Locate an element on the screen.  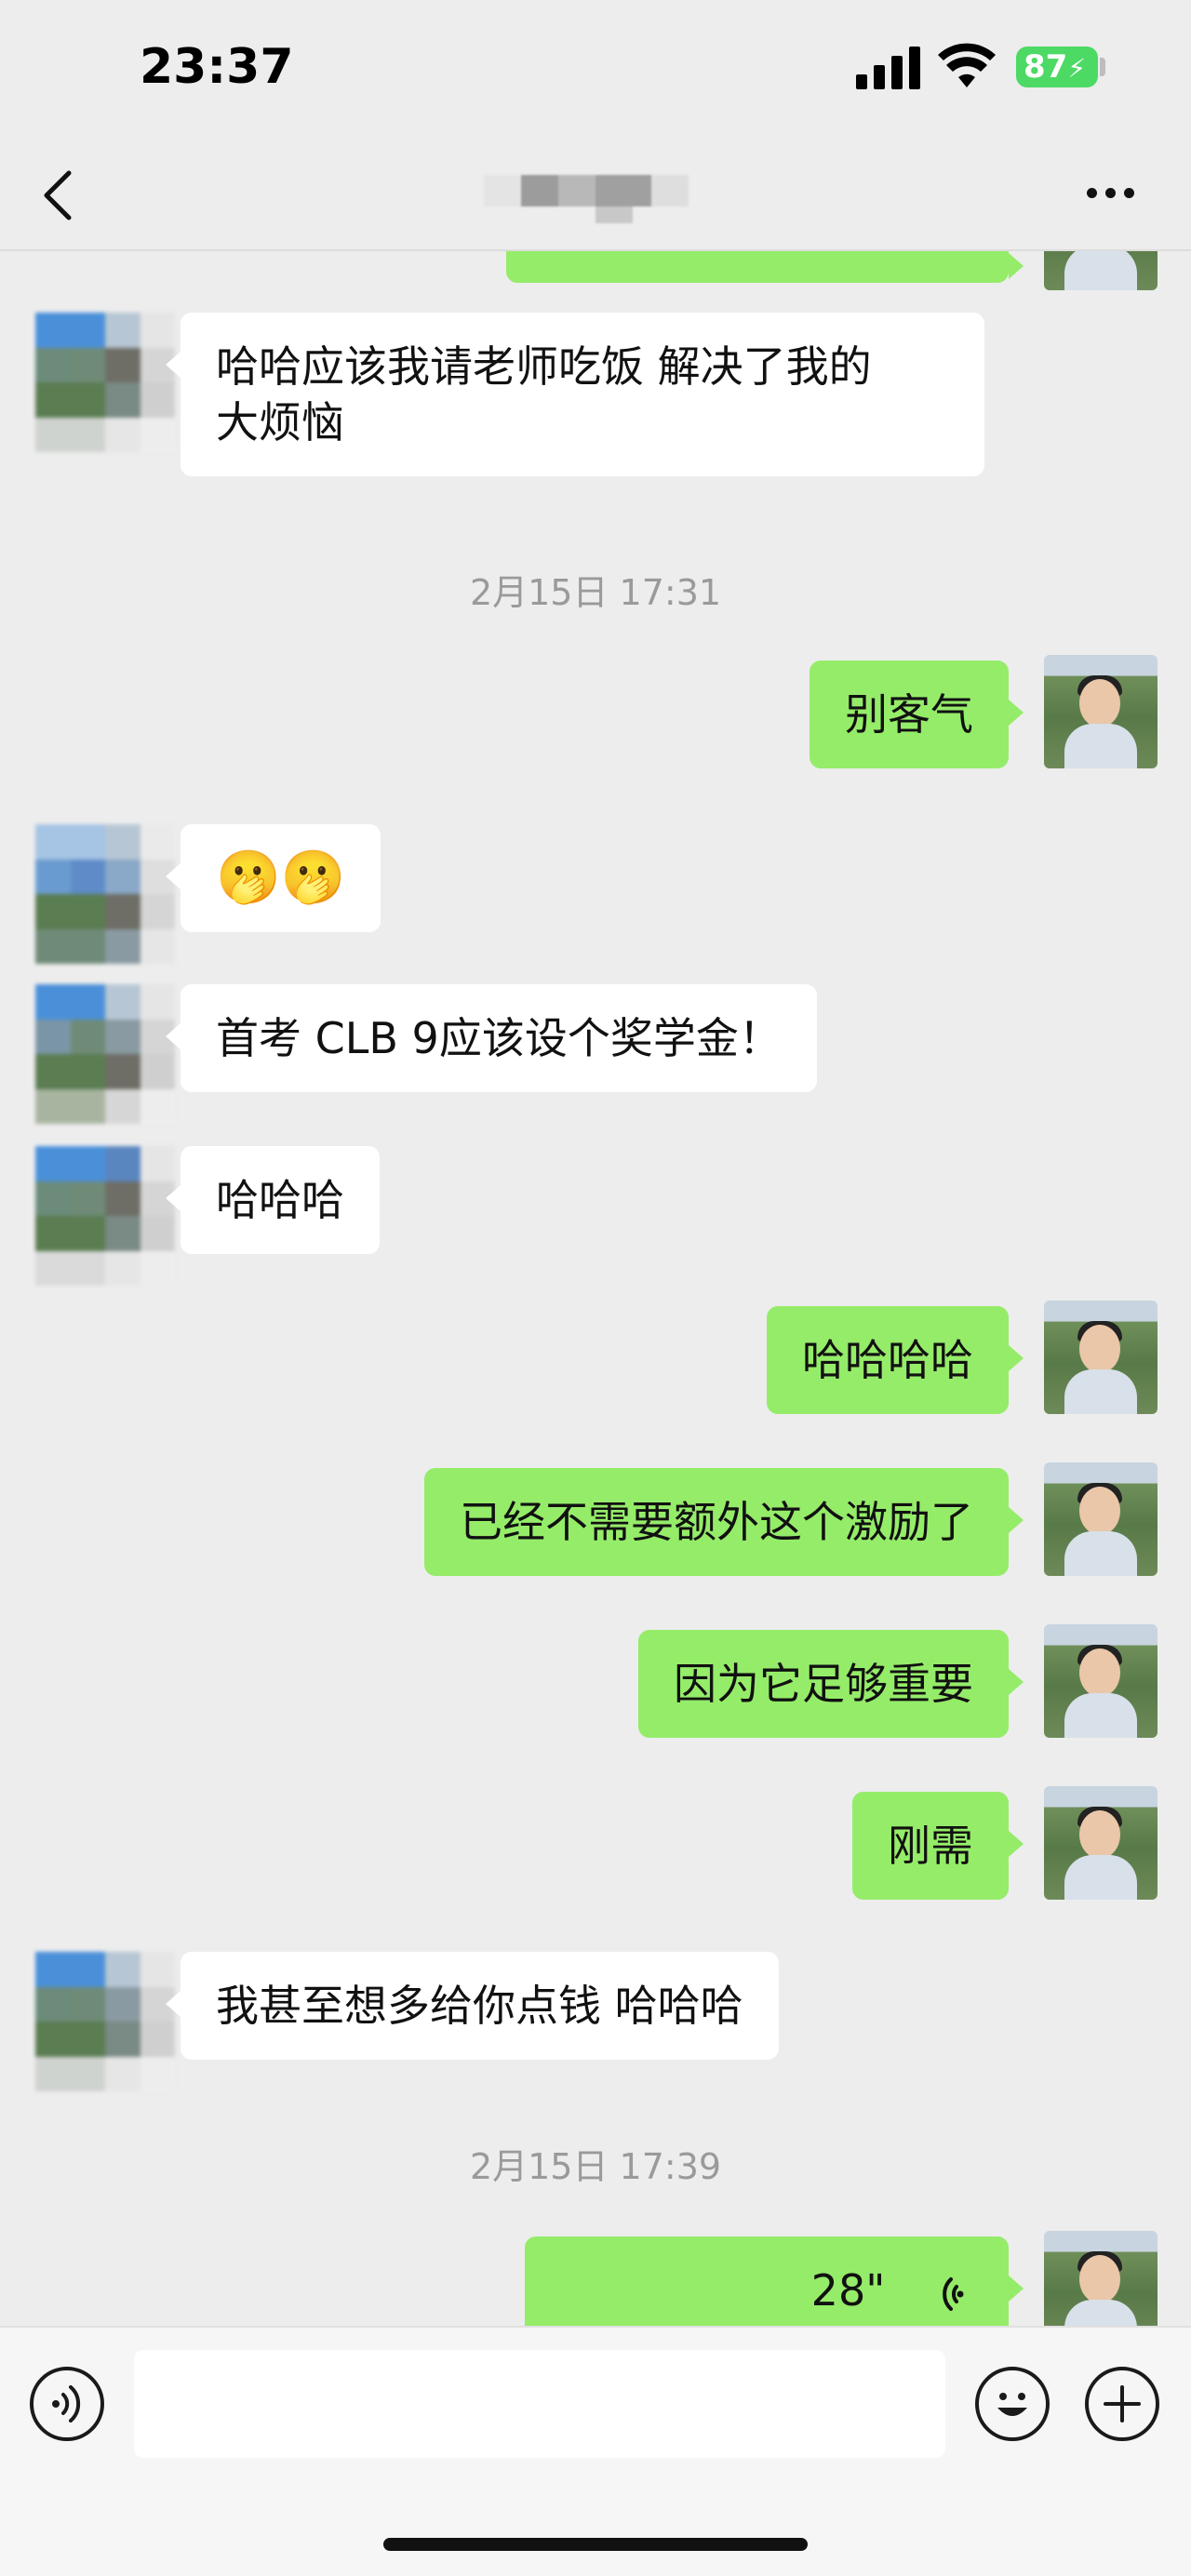
message-text: 别客气 is located at coordinates (909, 714).